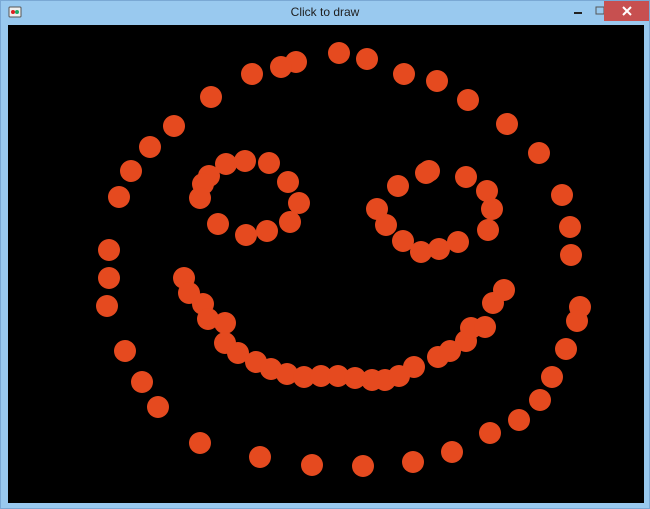 The width and height of the screenshot is (650, 509). I want to click on close-icon, so click(626, 11).